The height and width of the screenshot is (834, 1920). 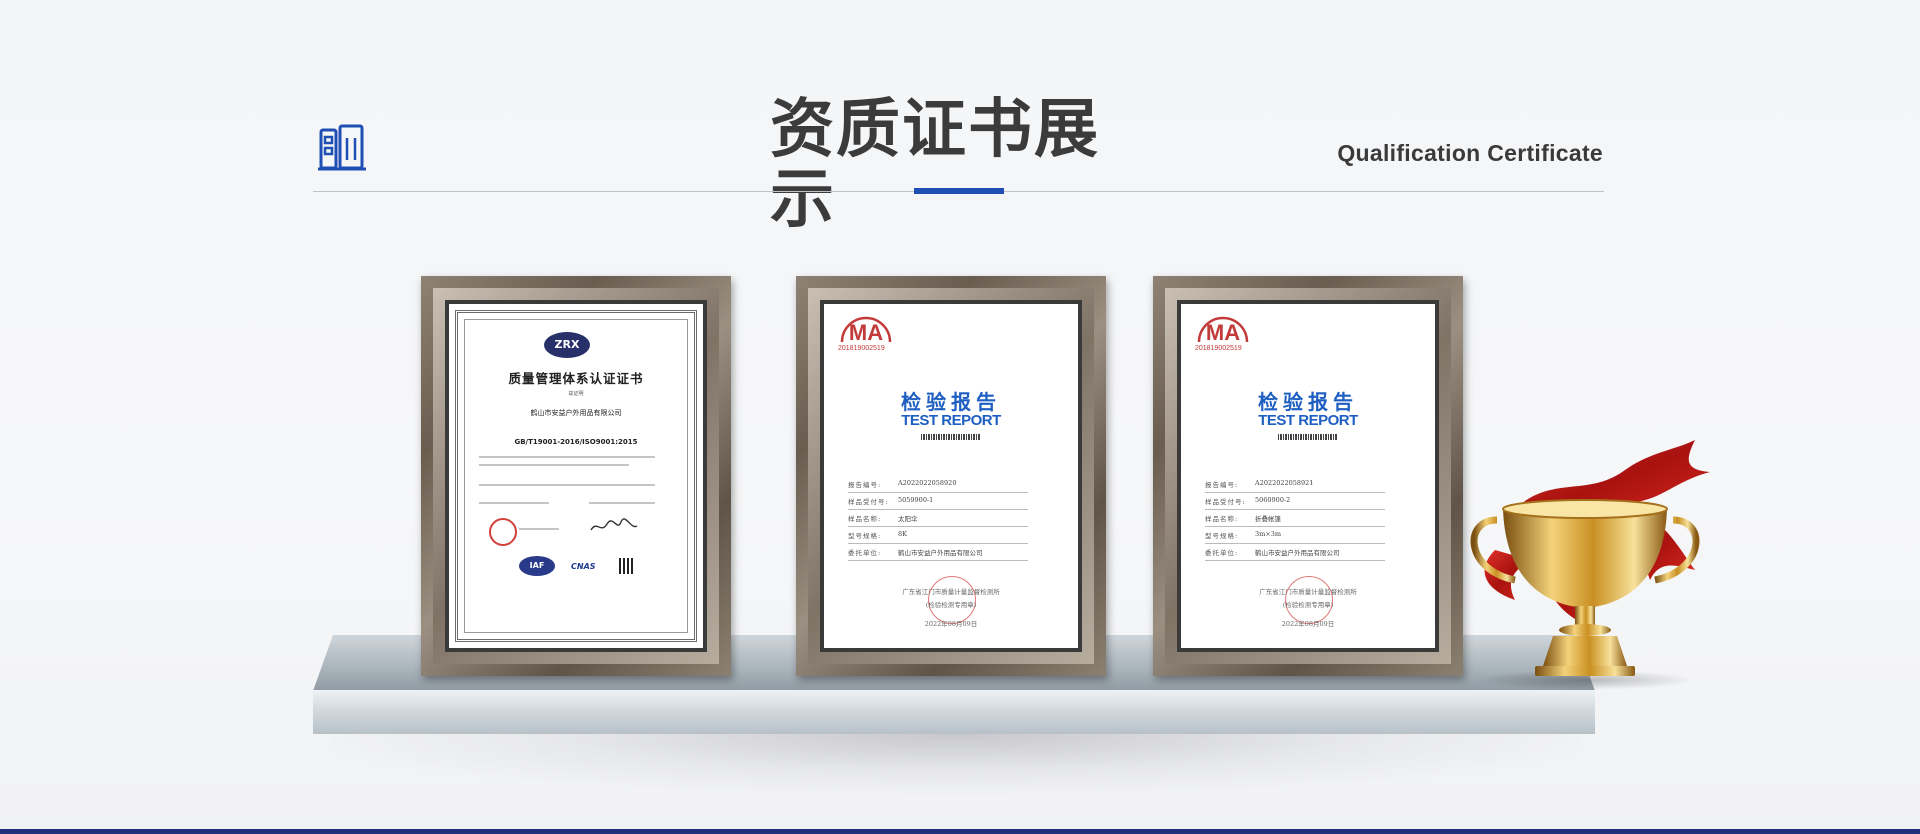 I want to click on report-field-row: 样品受付号: 5059900-1, so click(x=938, y=501).